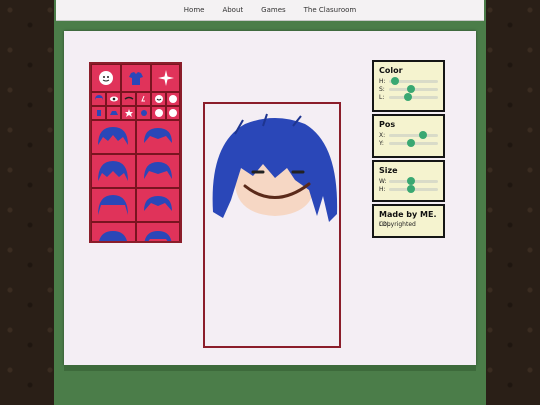 This screenshot has height=405, width=540. What do you see at coordinates (382, 89) in the screenshot?
I see `saturation-label: S:` at bounding box center [382, 89].